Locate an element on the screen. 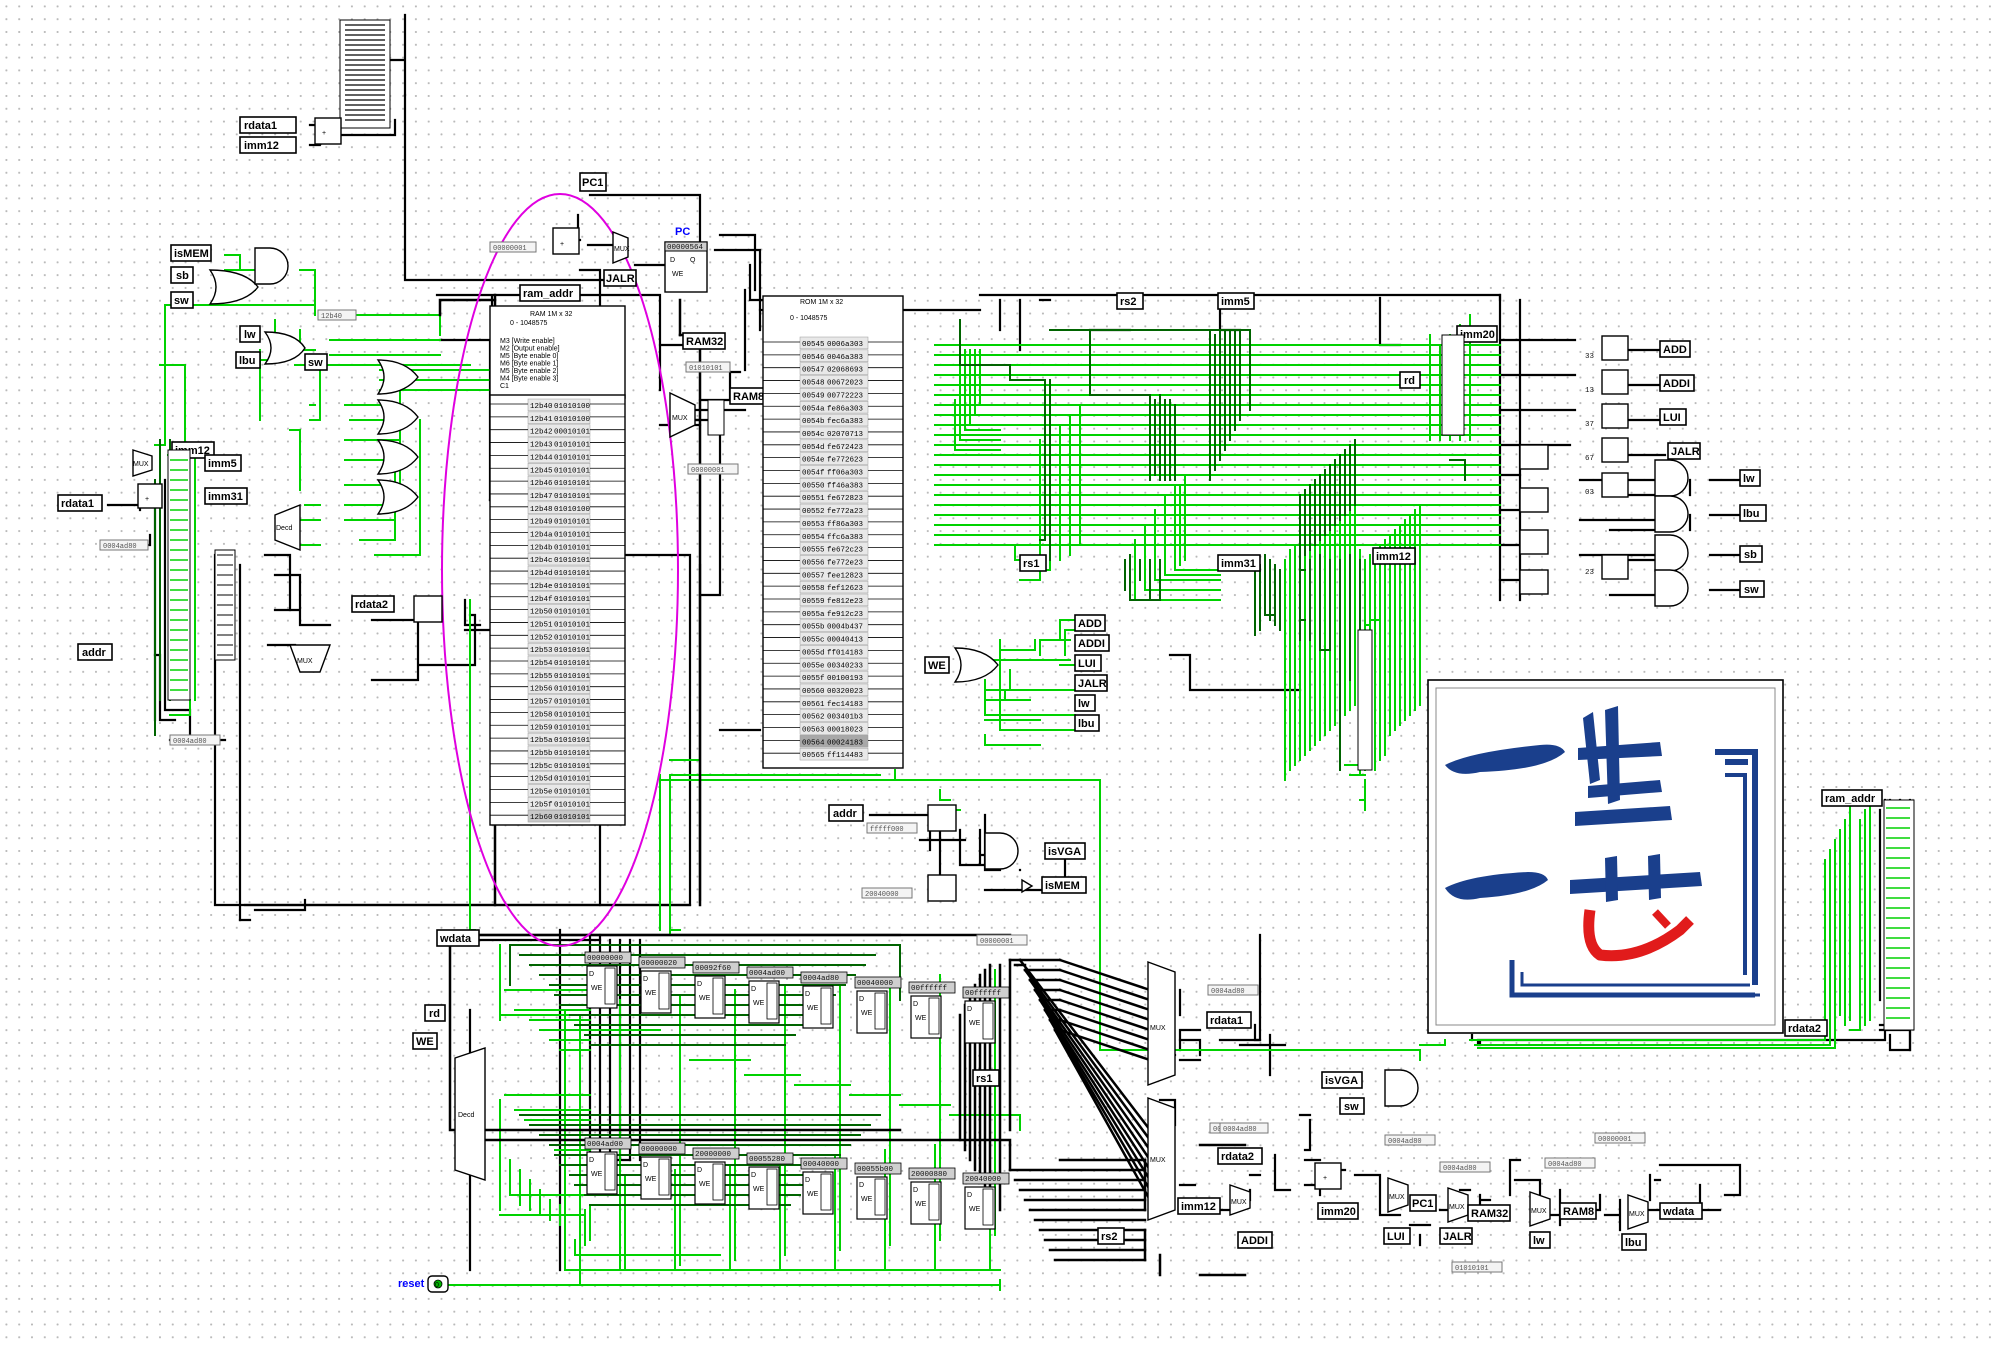 Image resolution: width=1992 pixels, height=1349 pixels. rom-row-value: ff06a303 is located at coordinates (845, 474).